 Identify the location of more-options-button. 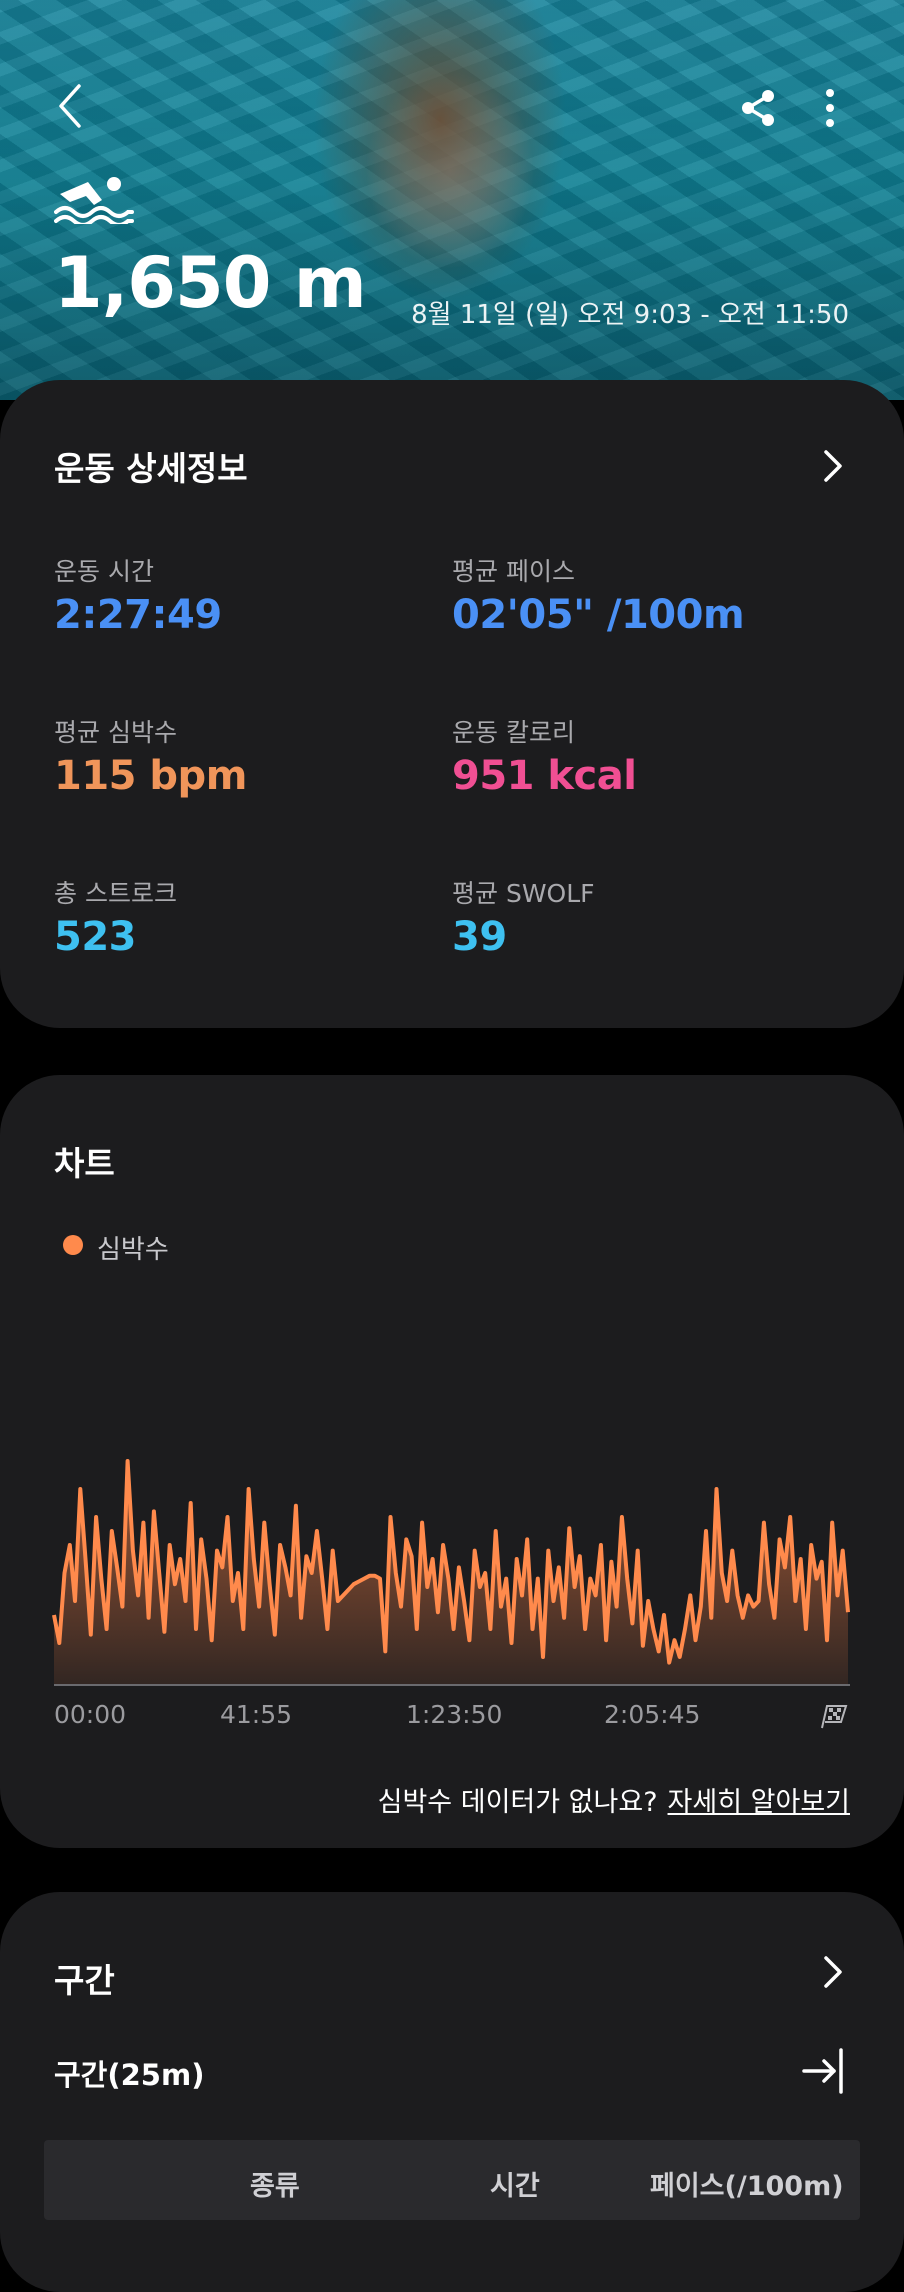
(830, 108).